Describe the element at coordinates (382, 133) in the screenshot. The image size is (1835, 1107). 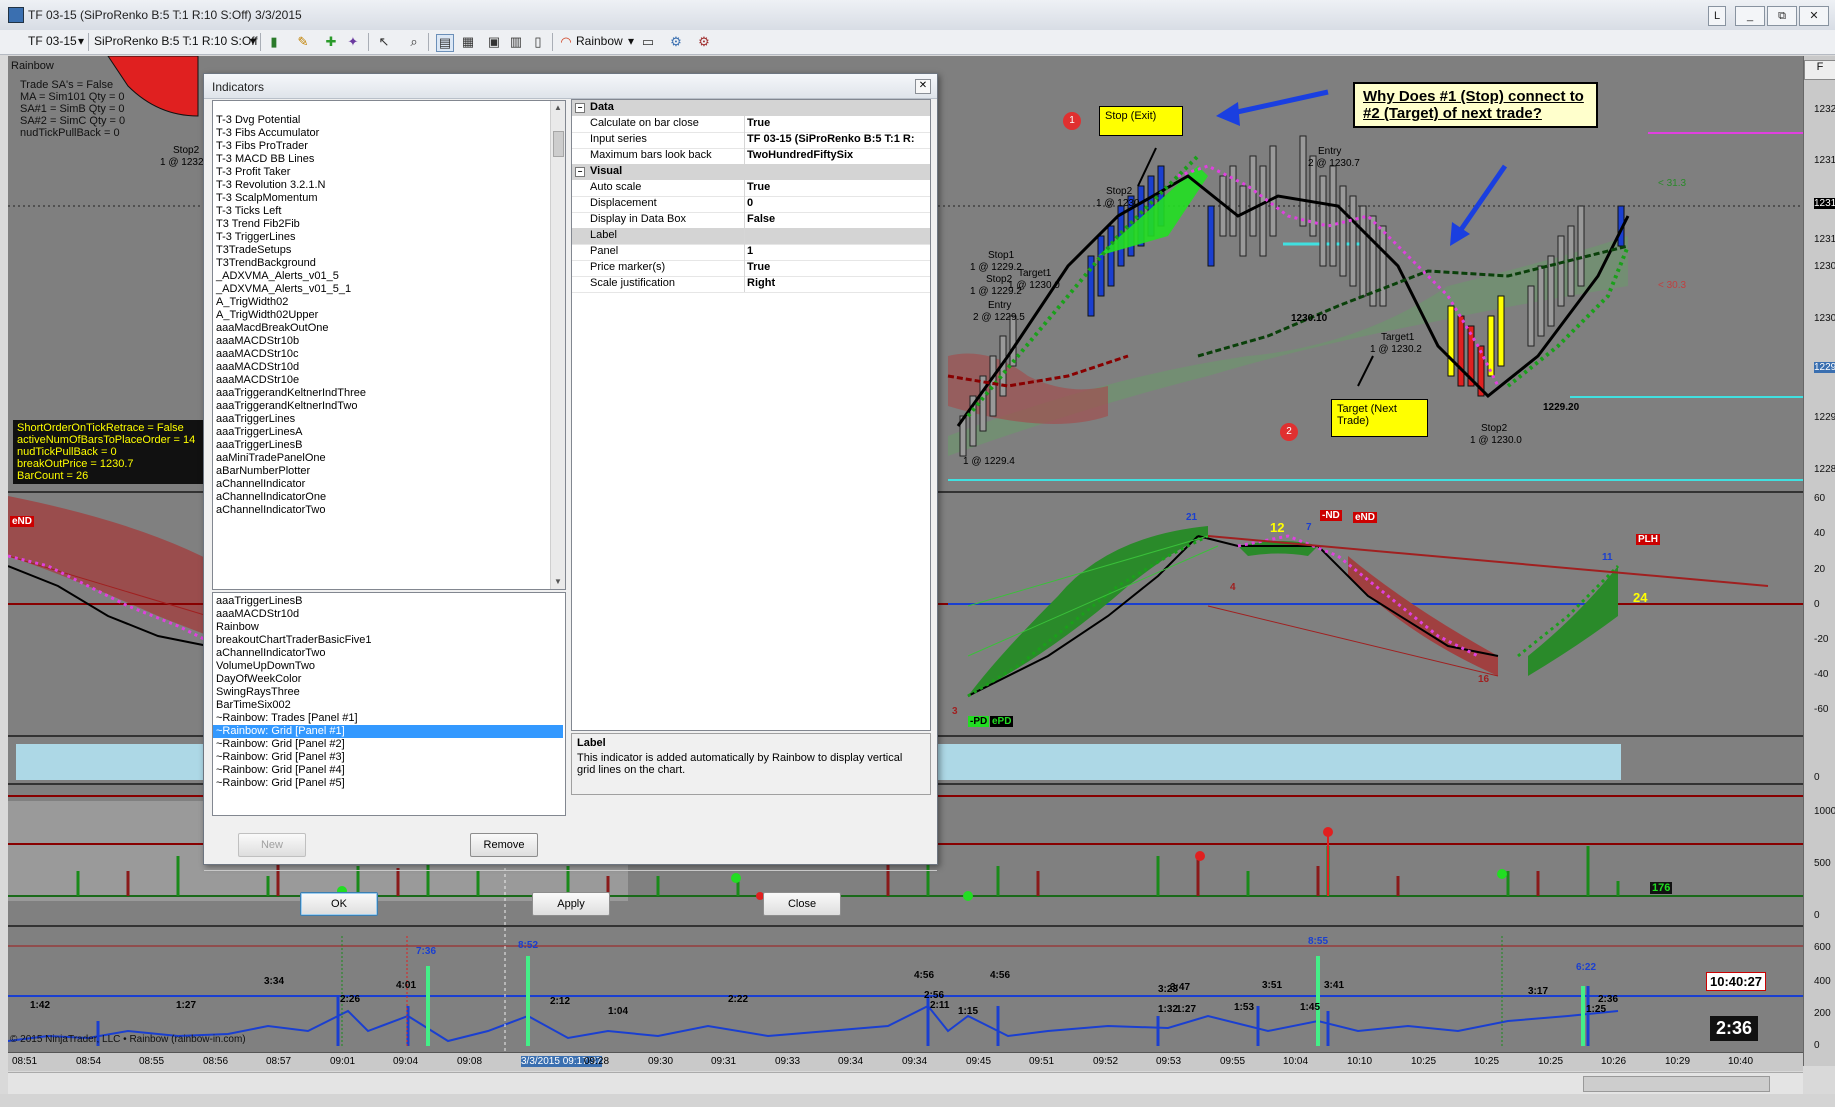
I see `indicator-list-item: T-3 Fibs Accumulator` at that location.